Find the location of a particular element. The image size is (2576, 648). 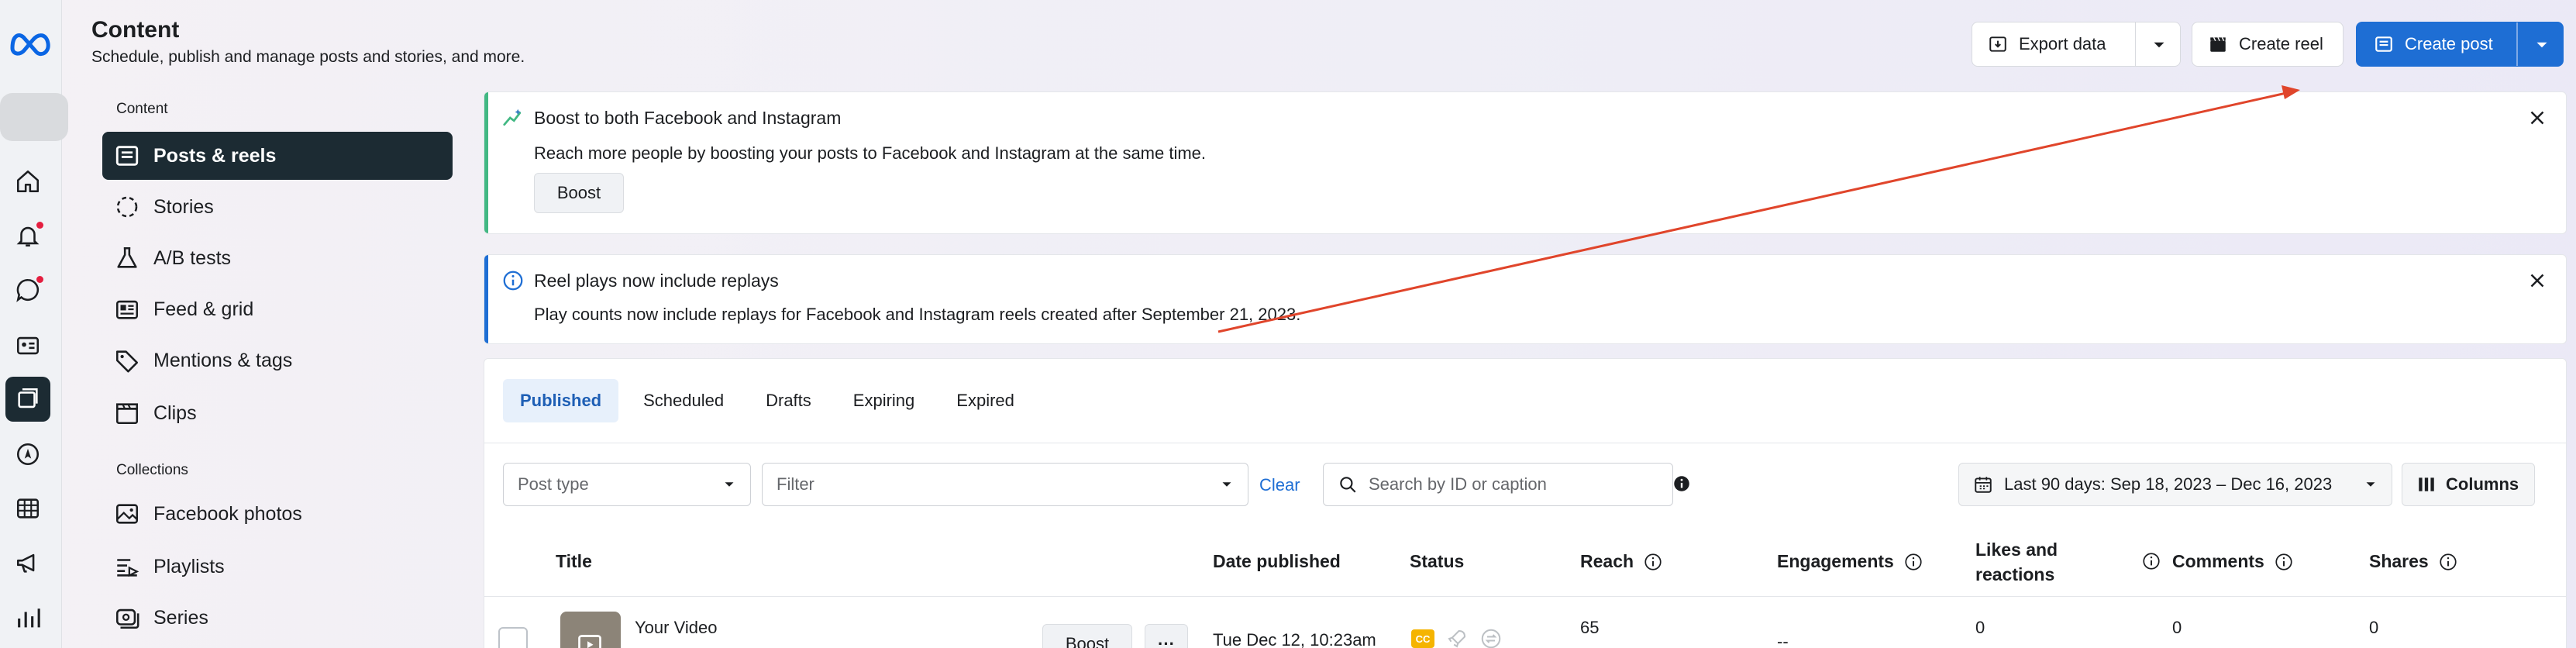

column-header-label: Date published is located at coordinates (1277, 561).